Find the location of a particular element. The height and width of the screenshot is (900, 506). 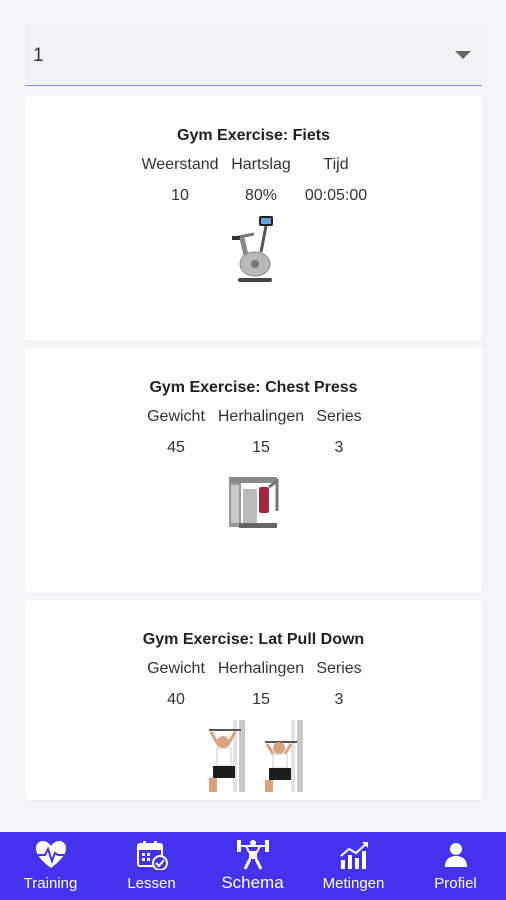

exercise-stat-column: Weerstand 10 is located at coordinates (180, 180).